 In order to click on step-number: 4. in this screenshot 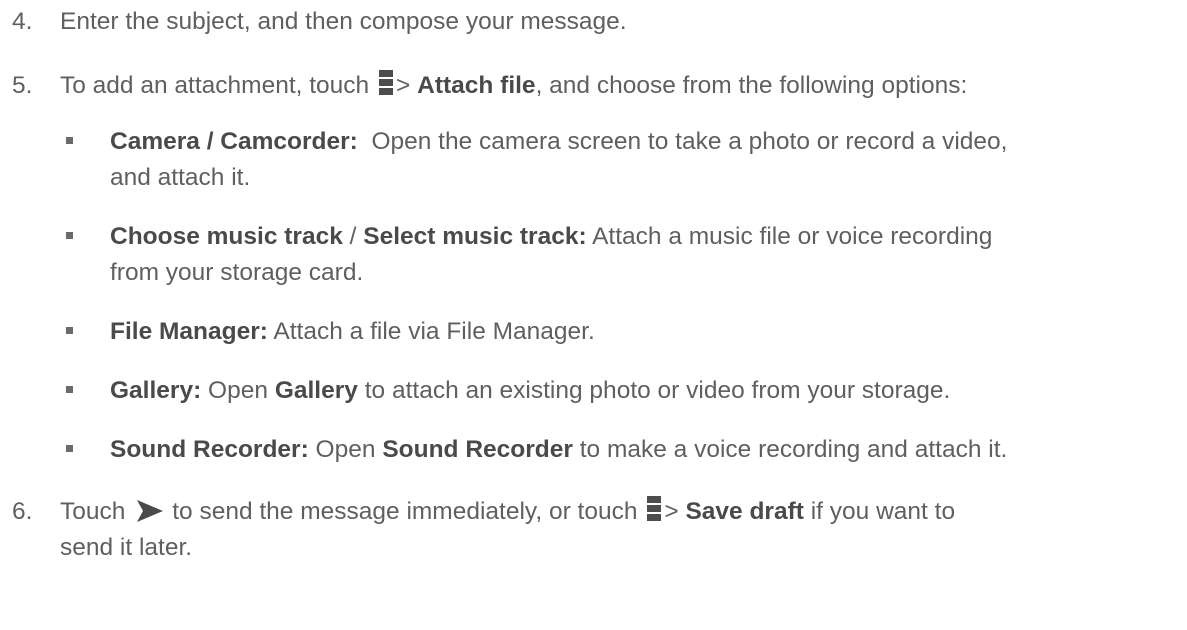, I will do `click(22, 21)`.